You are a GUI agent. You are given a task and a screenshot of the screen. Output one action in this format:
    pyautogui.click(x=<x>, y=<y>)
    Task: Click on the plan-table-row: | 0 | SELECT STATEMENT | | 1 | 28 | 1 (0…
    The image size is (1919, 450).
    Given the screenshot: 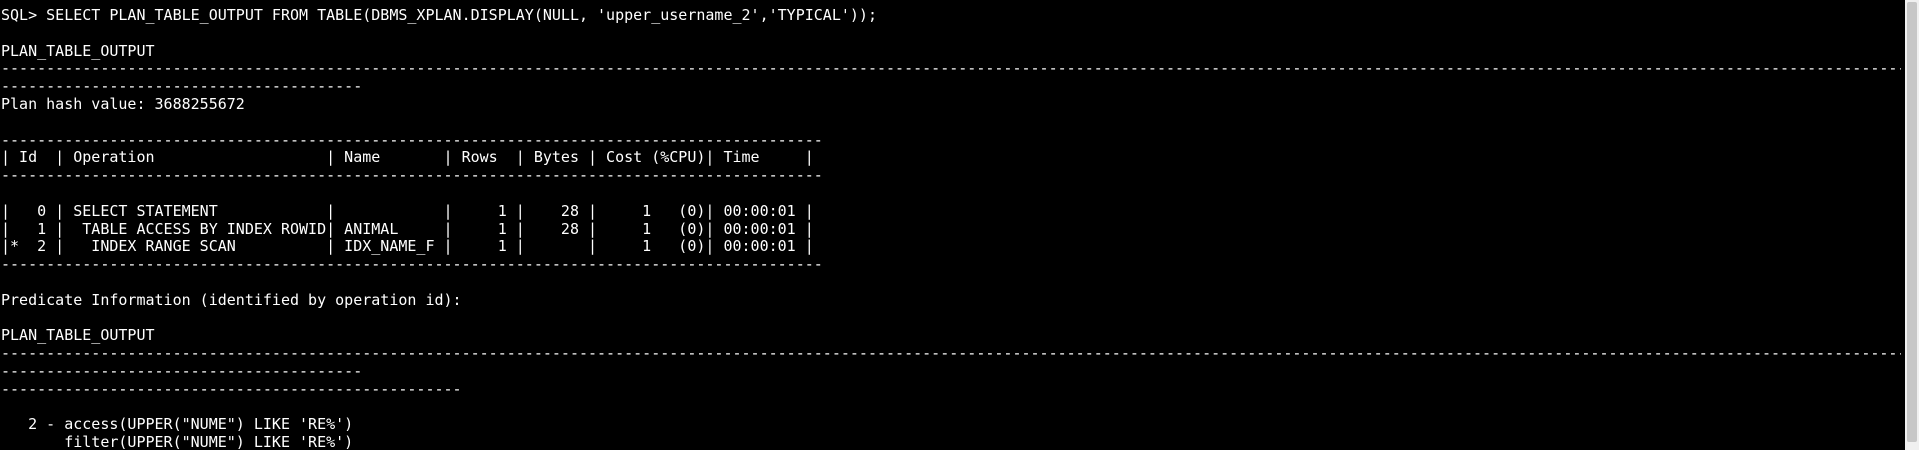 What is the action you would take?
    pyautogui.click(x=407, y=211)
    